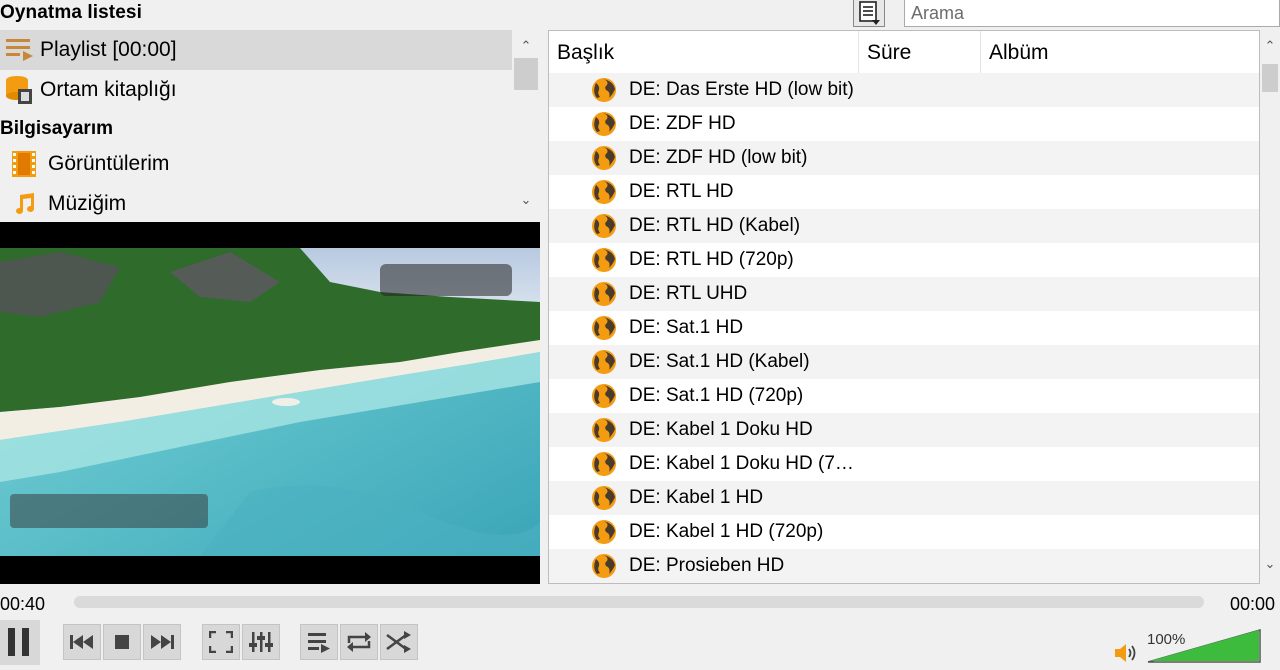 Image resolution: width=1280 pixels, height=670 pixels. What do you see at coordinates (256, 50) in the screenshot?
I see `sidebar-item-playlist: Playlist [00:00]` at bounding box center [256, 50].